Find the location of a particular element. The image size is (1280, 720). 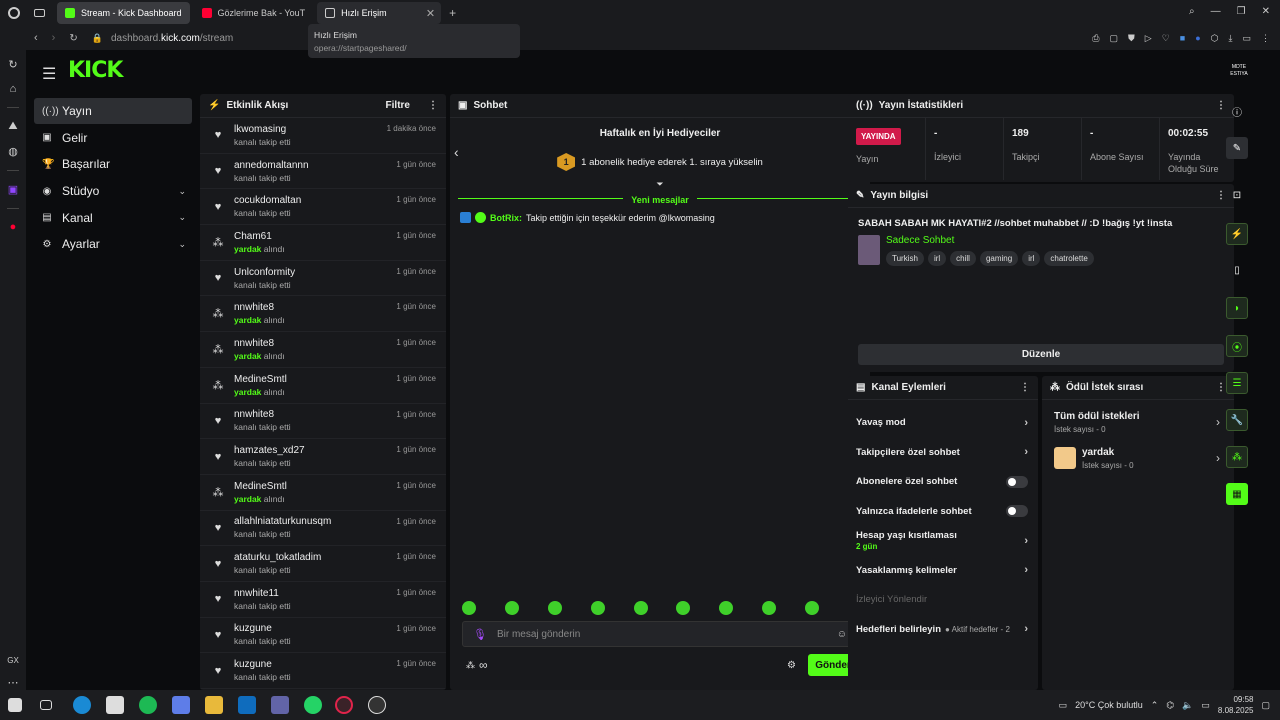

bookmark-page-icon: ▢ is located at coordinates (1113, 38).